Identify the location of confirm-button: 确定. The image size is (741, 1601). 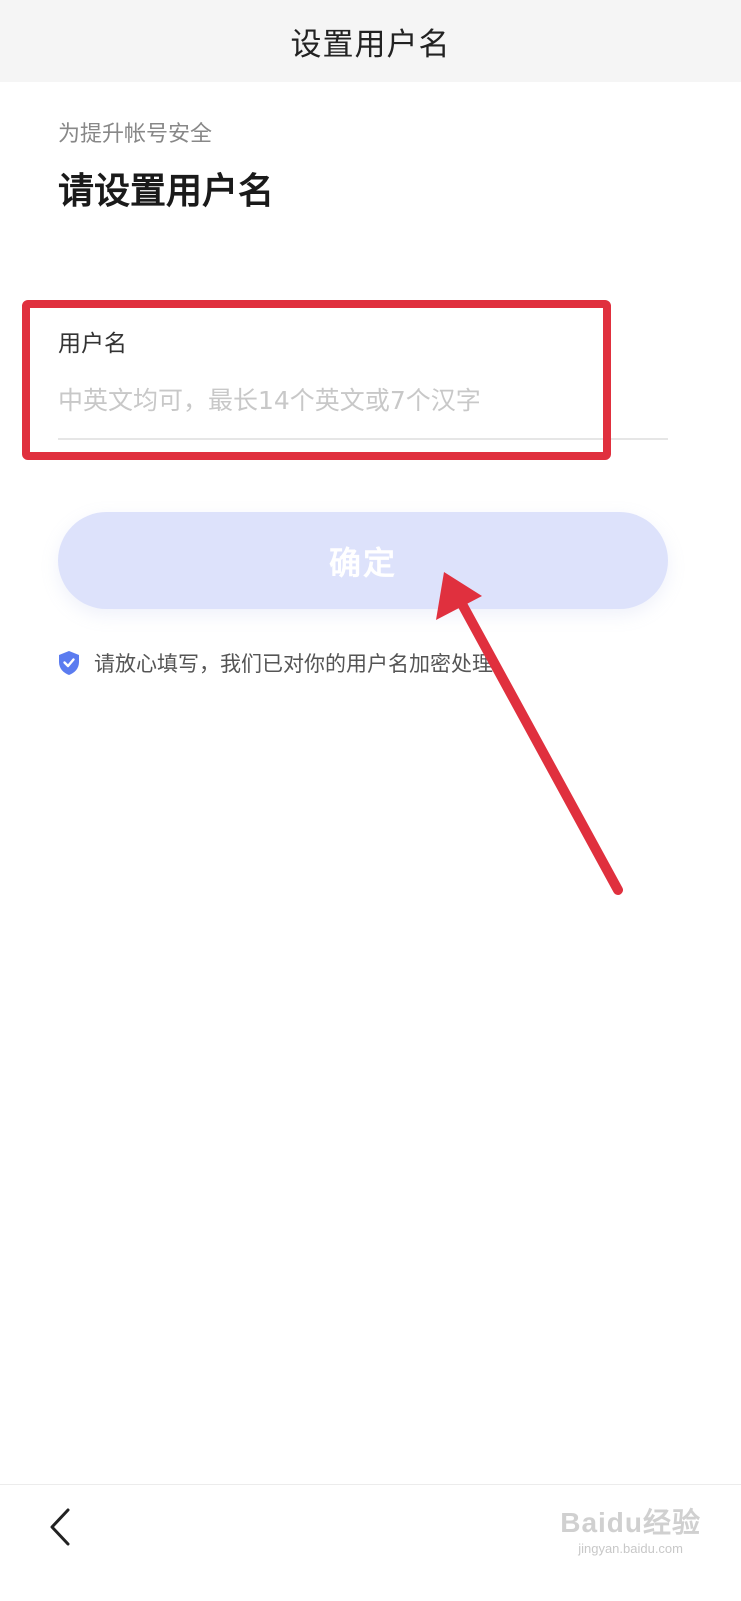
(363, 560).